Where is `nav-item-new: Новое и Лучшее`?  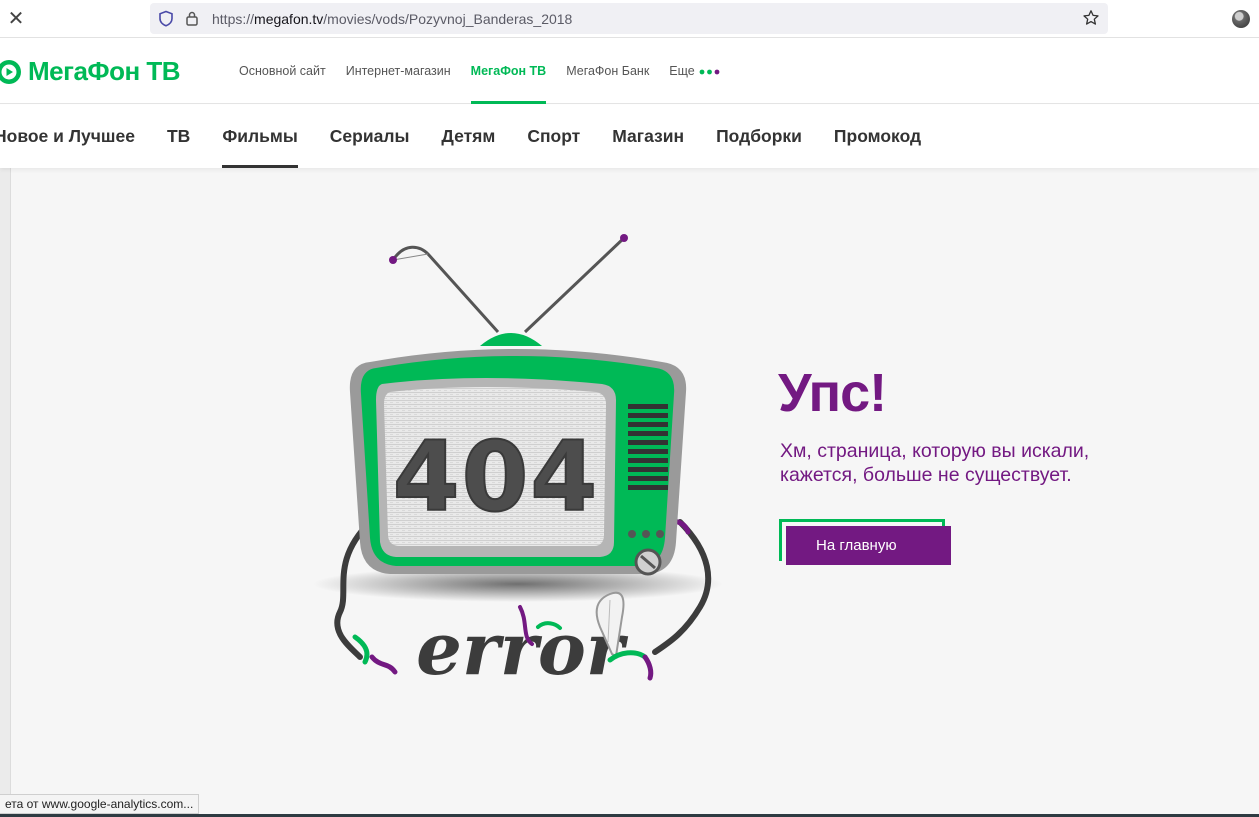
nav-item-new: Новое и Лучшее is located at coordinates (67, 136).